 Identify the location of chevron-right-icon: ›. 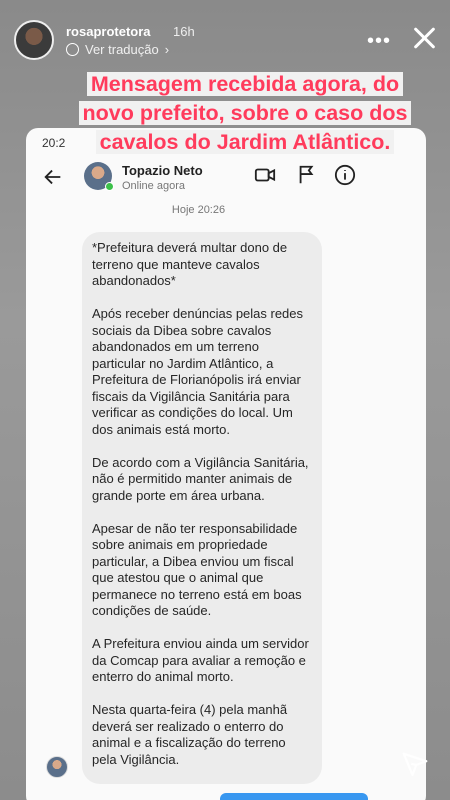
(167, 49).